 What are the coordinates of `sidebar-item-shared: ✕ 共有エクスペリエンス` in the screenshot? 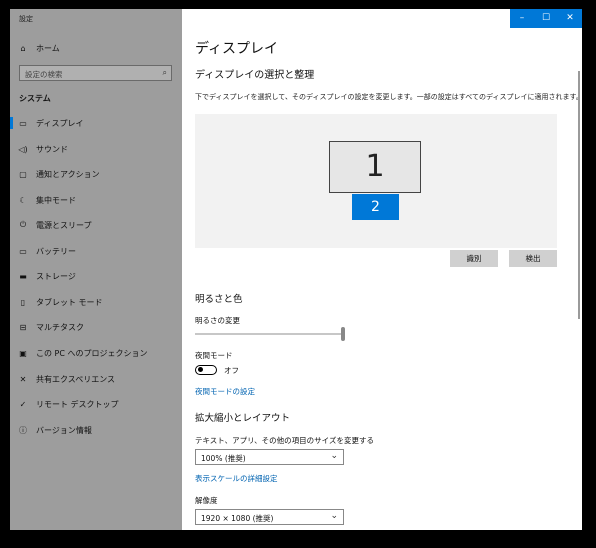 It's located at (96, 379).